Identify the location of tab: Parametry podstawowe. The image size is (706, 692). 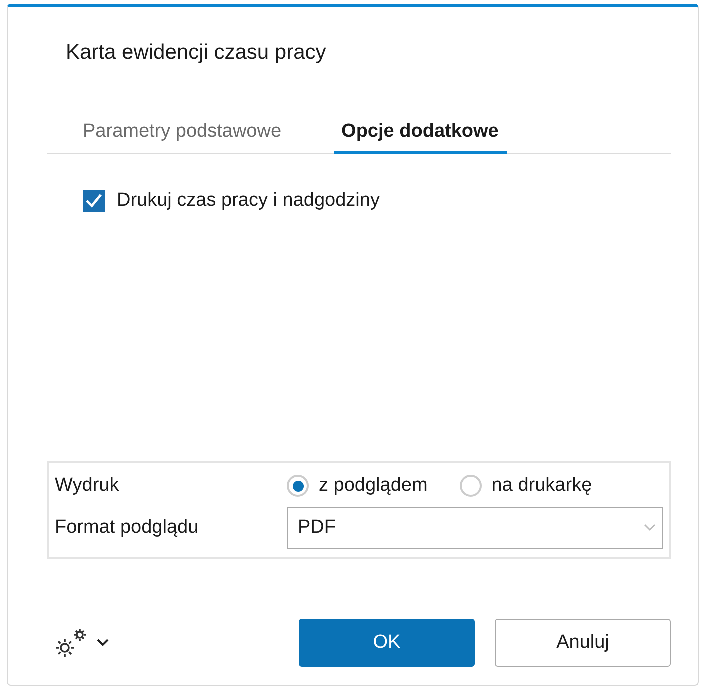
(182, 134).